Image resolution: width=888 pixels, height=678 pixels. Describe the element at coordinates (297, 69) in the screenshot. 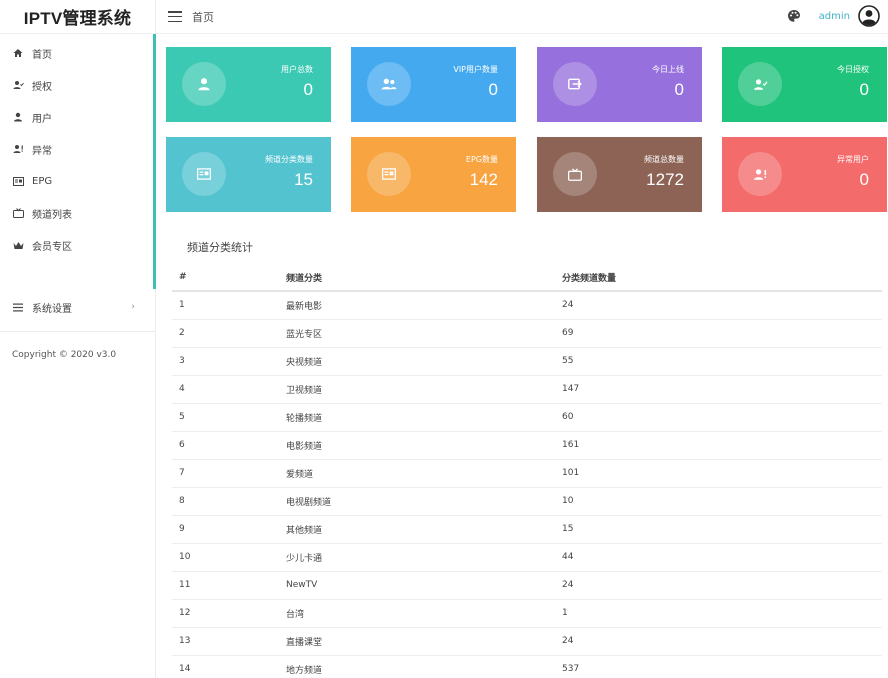

I see `stat-label: 用户总数` at that location.